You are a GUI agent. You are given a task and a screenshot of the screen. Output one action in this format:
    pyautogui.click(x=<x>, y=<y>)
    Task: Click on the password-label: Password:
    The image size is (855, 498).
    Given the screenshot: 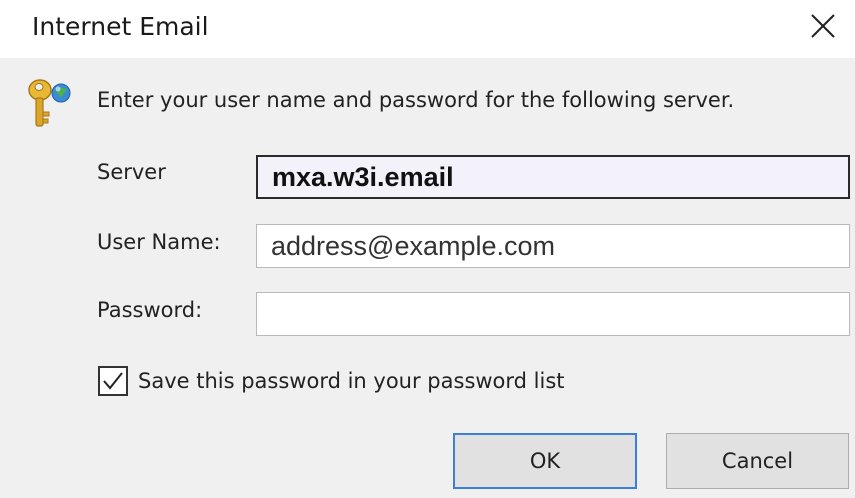 What is the action you would take?
    pyautogui.click(x=150, y=310)
    